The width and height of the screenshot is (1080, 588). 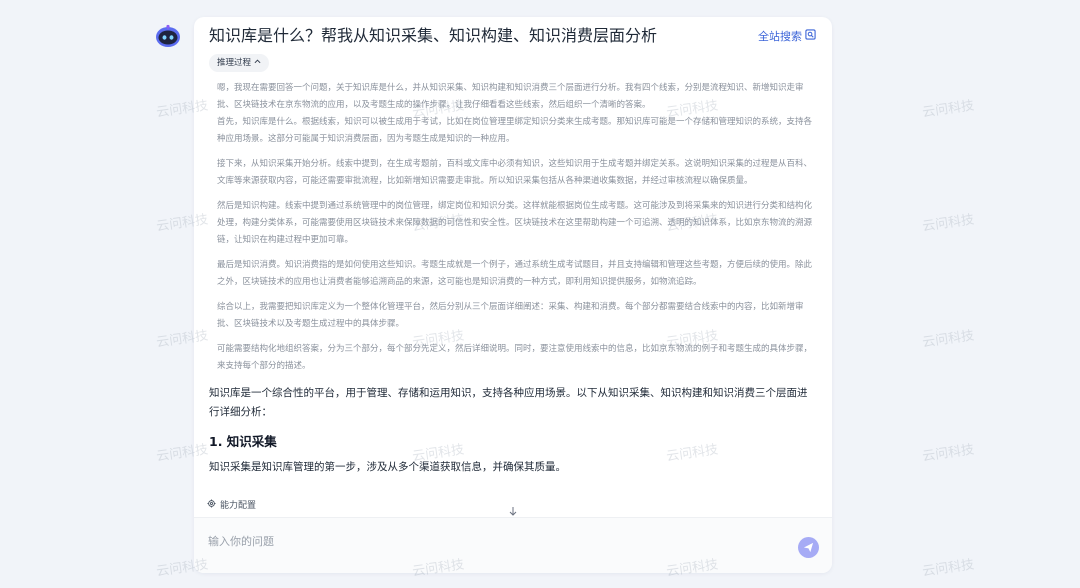 What do you see at coordinates (234, 63) in the screenshot?
I see `reasoning-toggle-label: 推理过程` at bounding box center [234, 63].